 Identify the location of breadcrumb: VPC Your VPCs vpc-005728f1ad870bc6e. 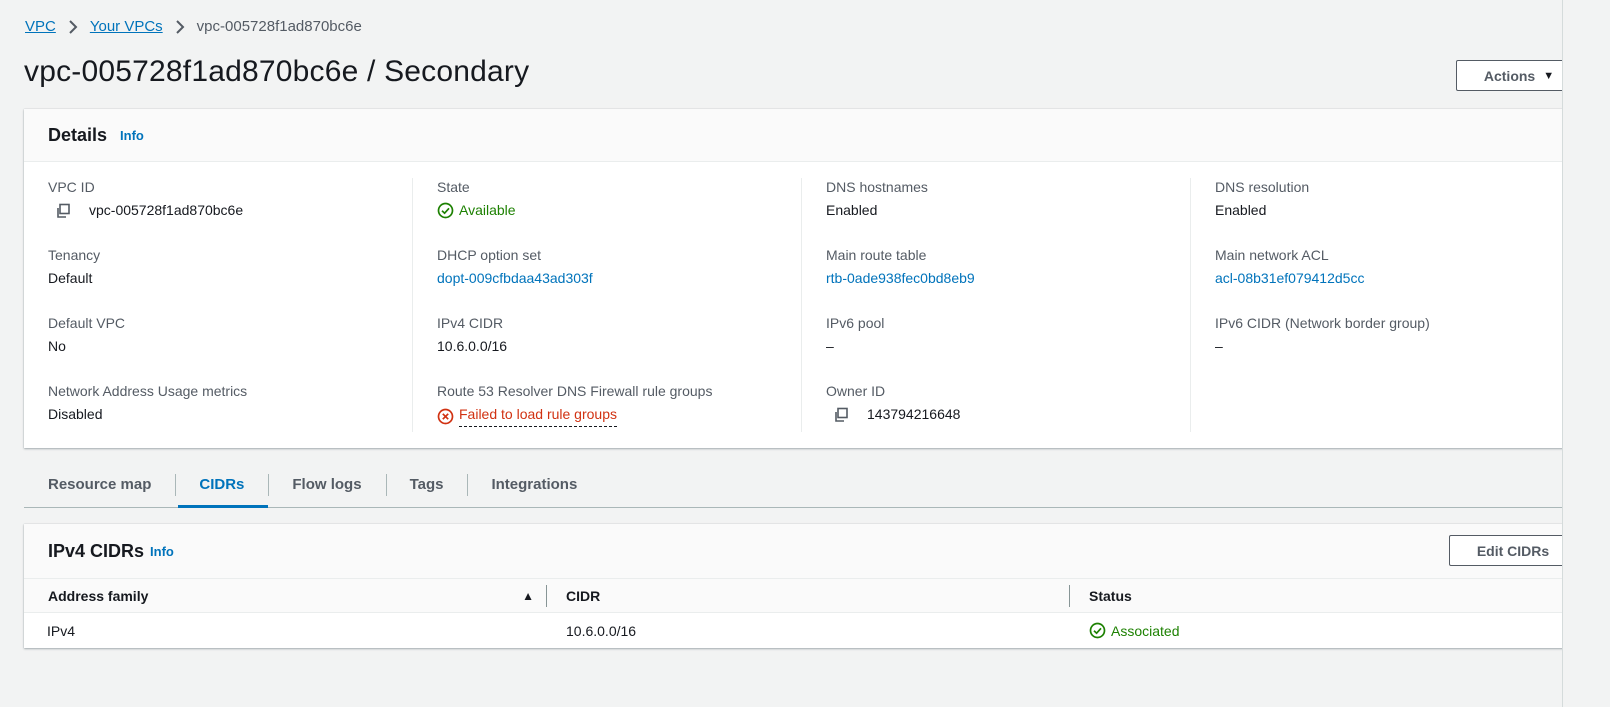
(193, 26).